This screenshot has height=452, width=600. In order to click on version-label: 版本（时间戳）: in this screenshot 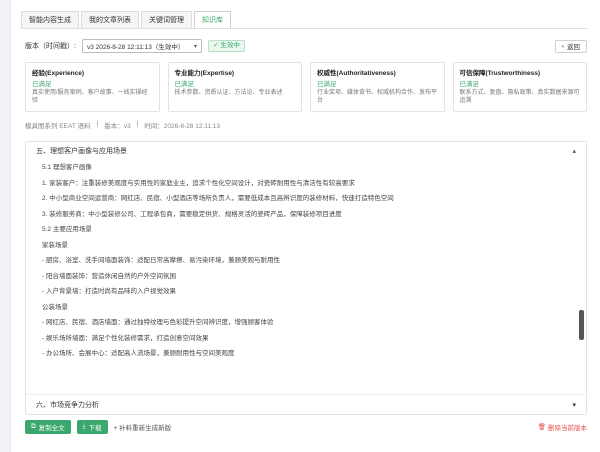, I will do `click(50, 46)`.